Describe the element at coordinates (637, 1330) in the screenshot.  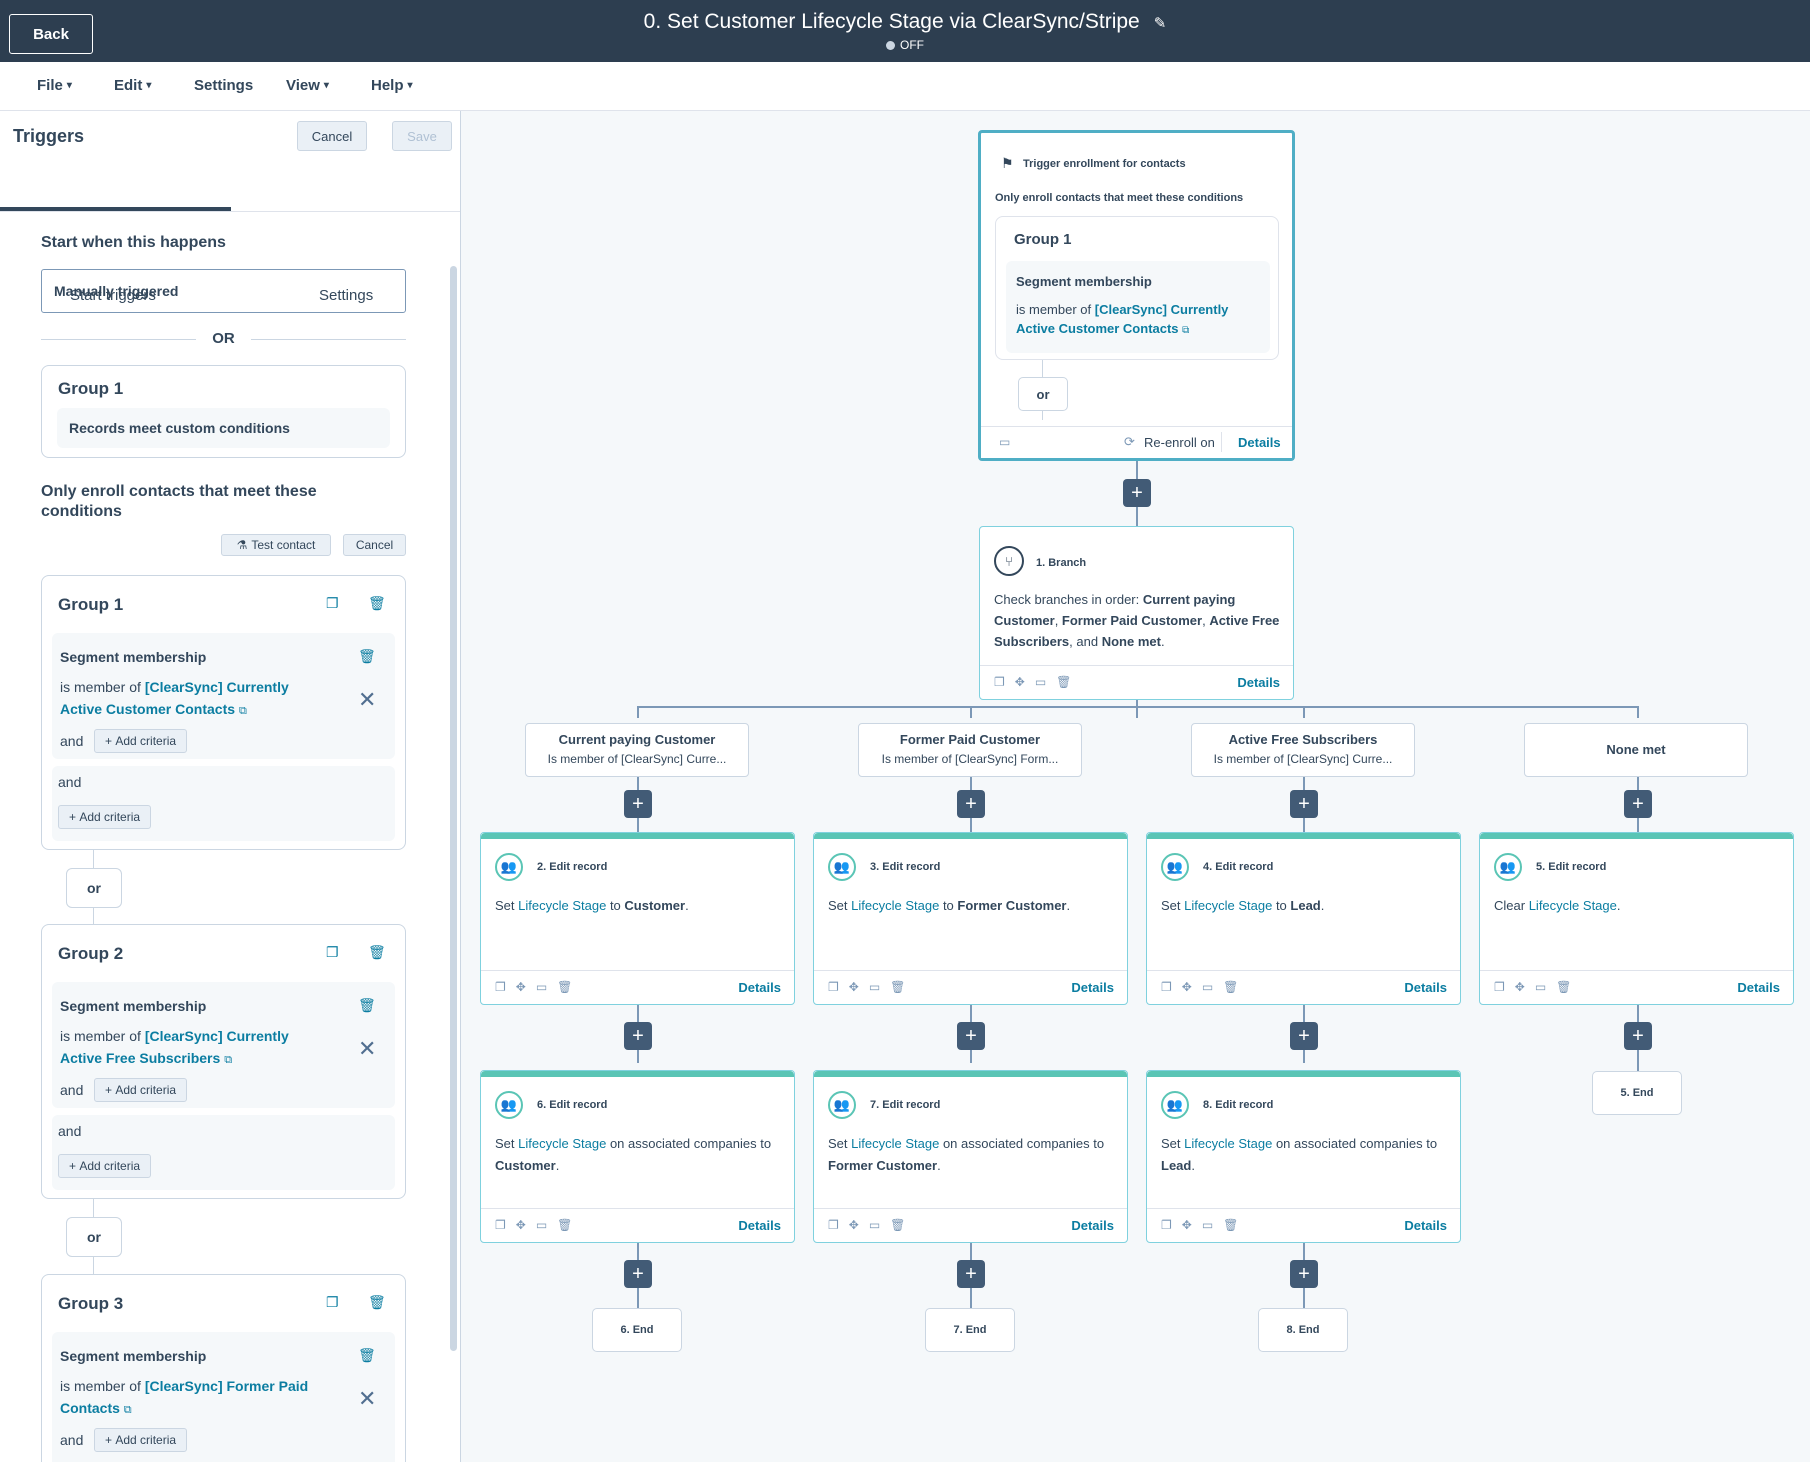
I see `end-node-6: 6. End` at that location.